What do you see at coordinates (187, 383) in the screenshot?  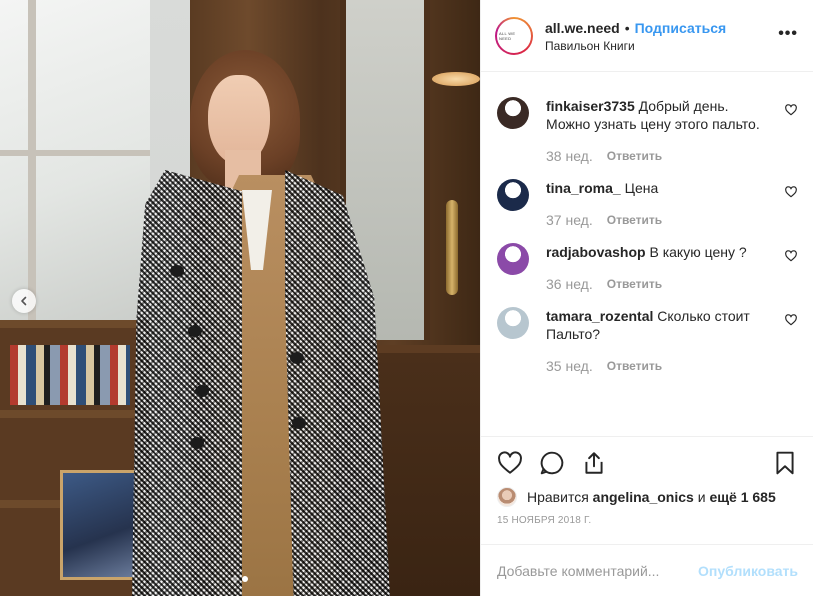 I see `photo-coat` at bounding box center [187, 383].